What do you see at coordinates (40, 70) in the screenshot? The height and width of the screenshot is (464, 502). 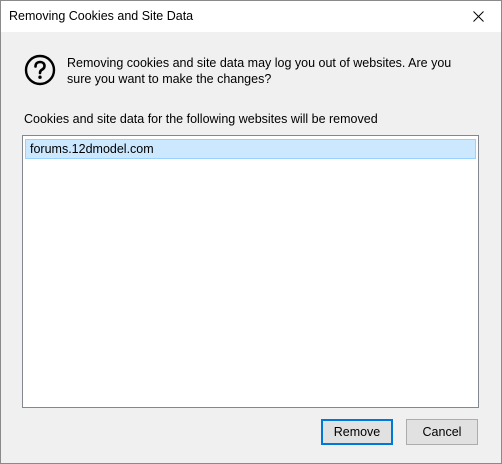 I see `question-icon` at bounding box center [40, 70].